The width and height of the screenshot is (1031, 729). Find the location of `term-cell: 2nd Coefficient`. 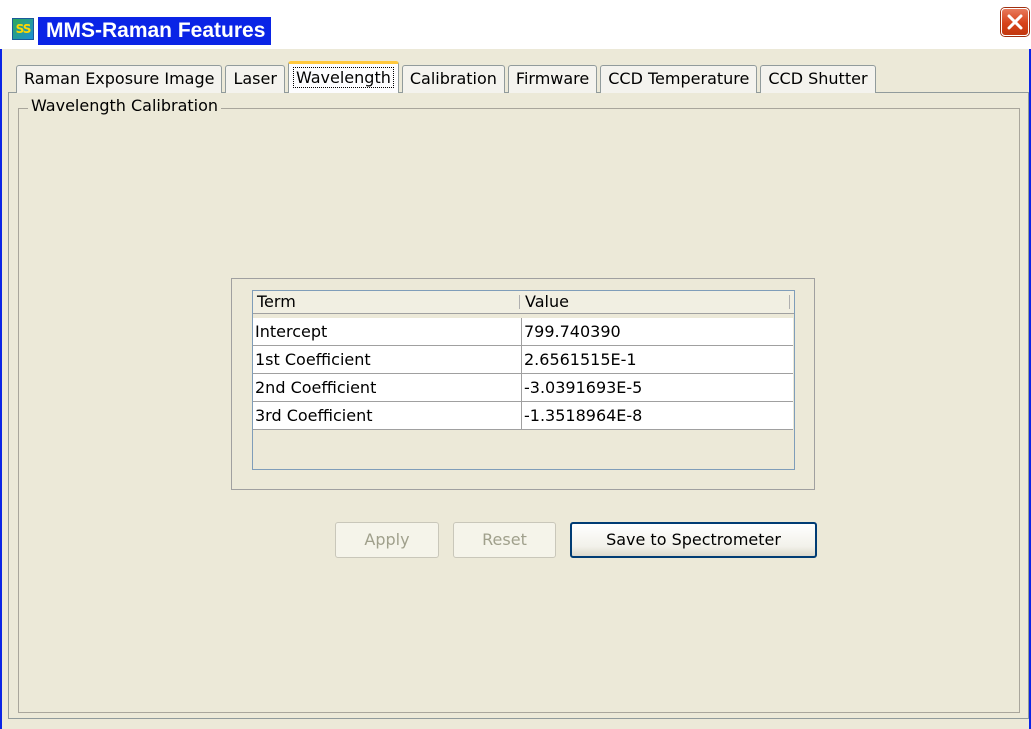

term-cell: 2nd Coefficient is located at coordinates (316, 387).